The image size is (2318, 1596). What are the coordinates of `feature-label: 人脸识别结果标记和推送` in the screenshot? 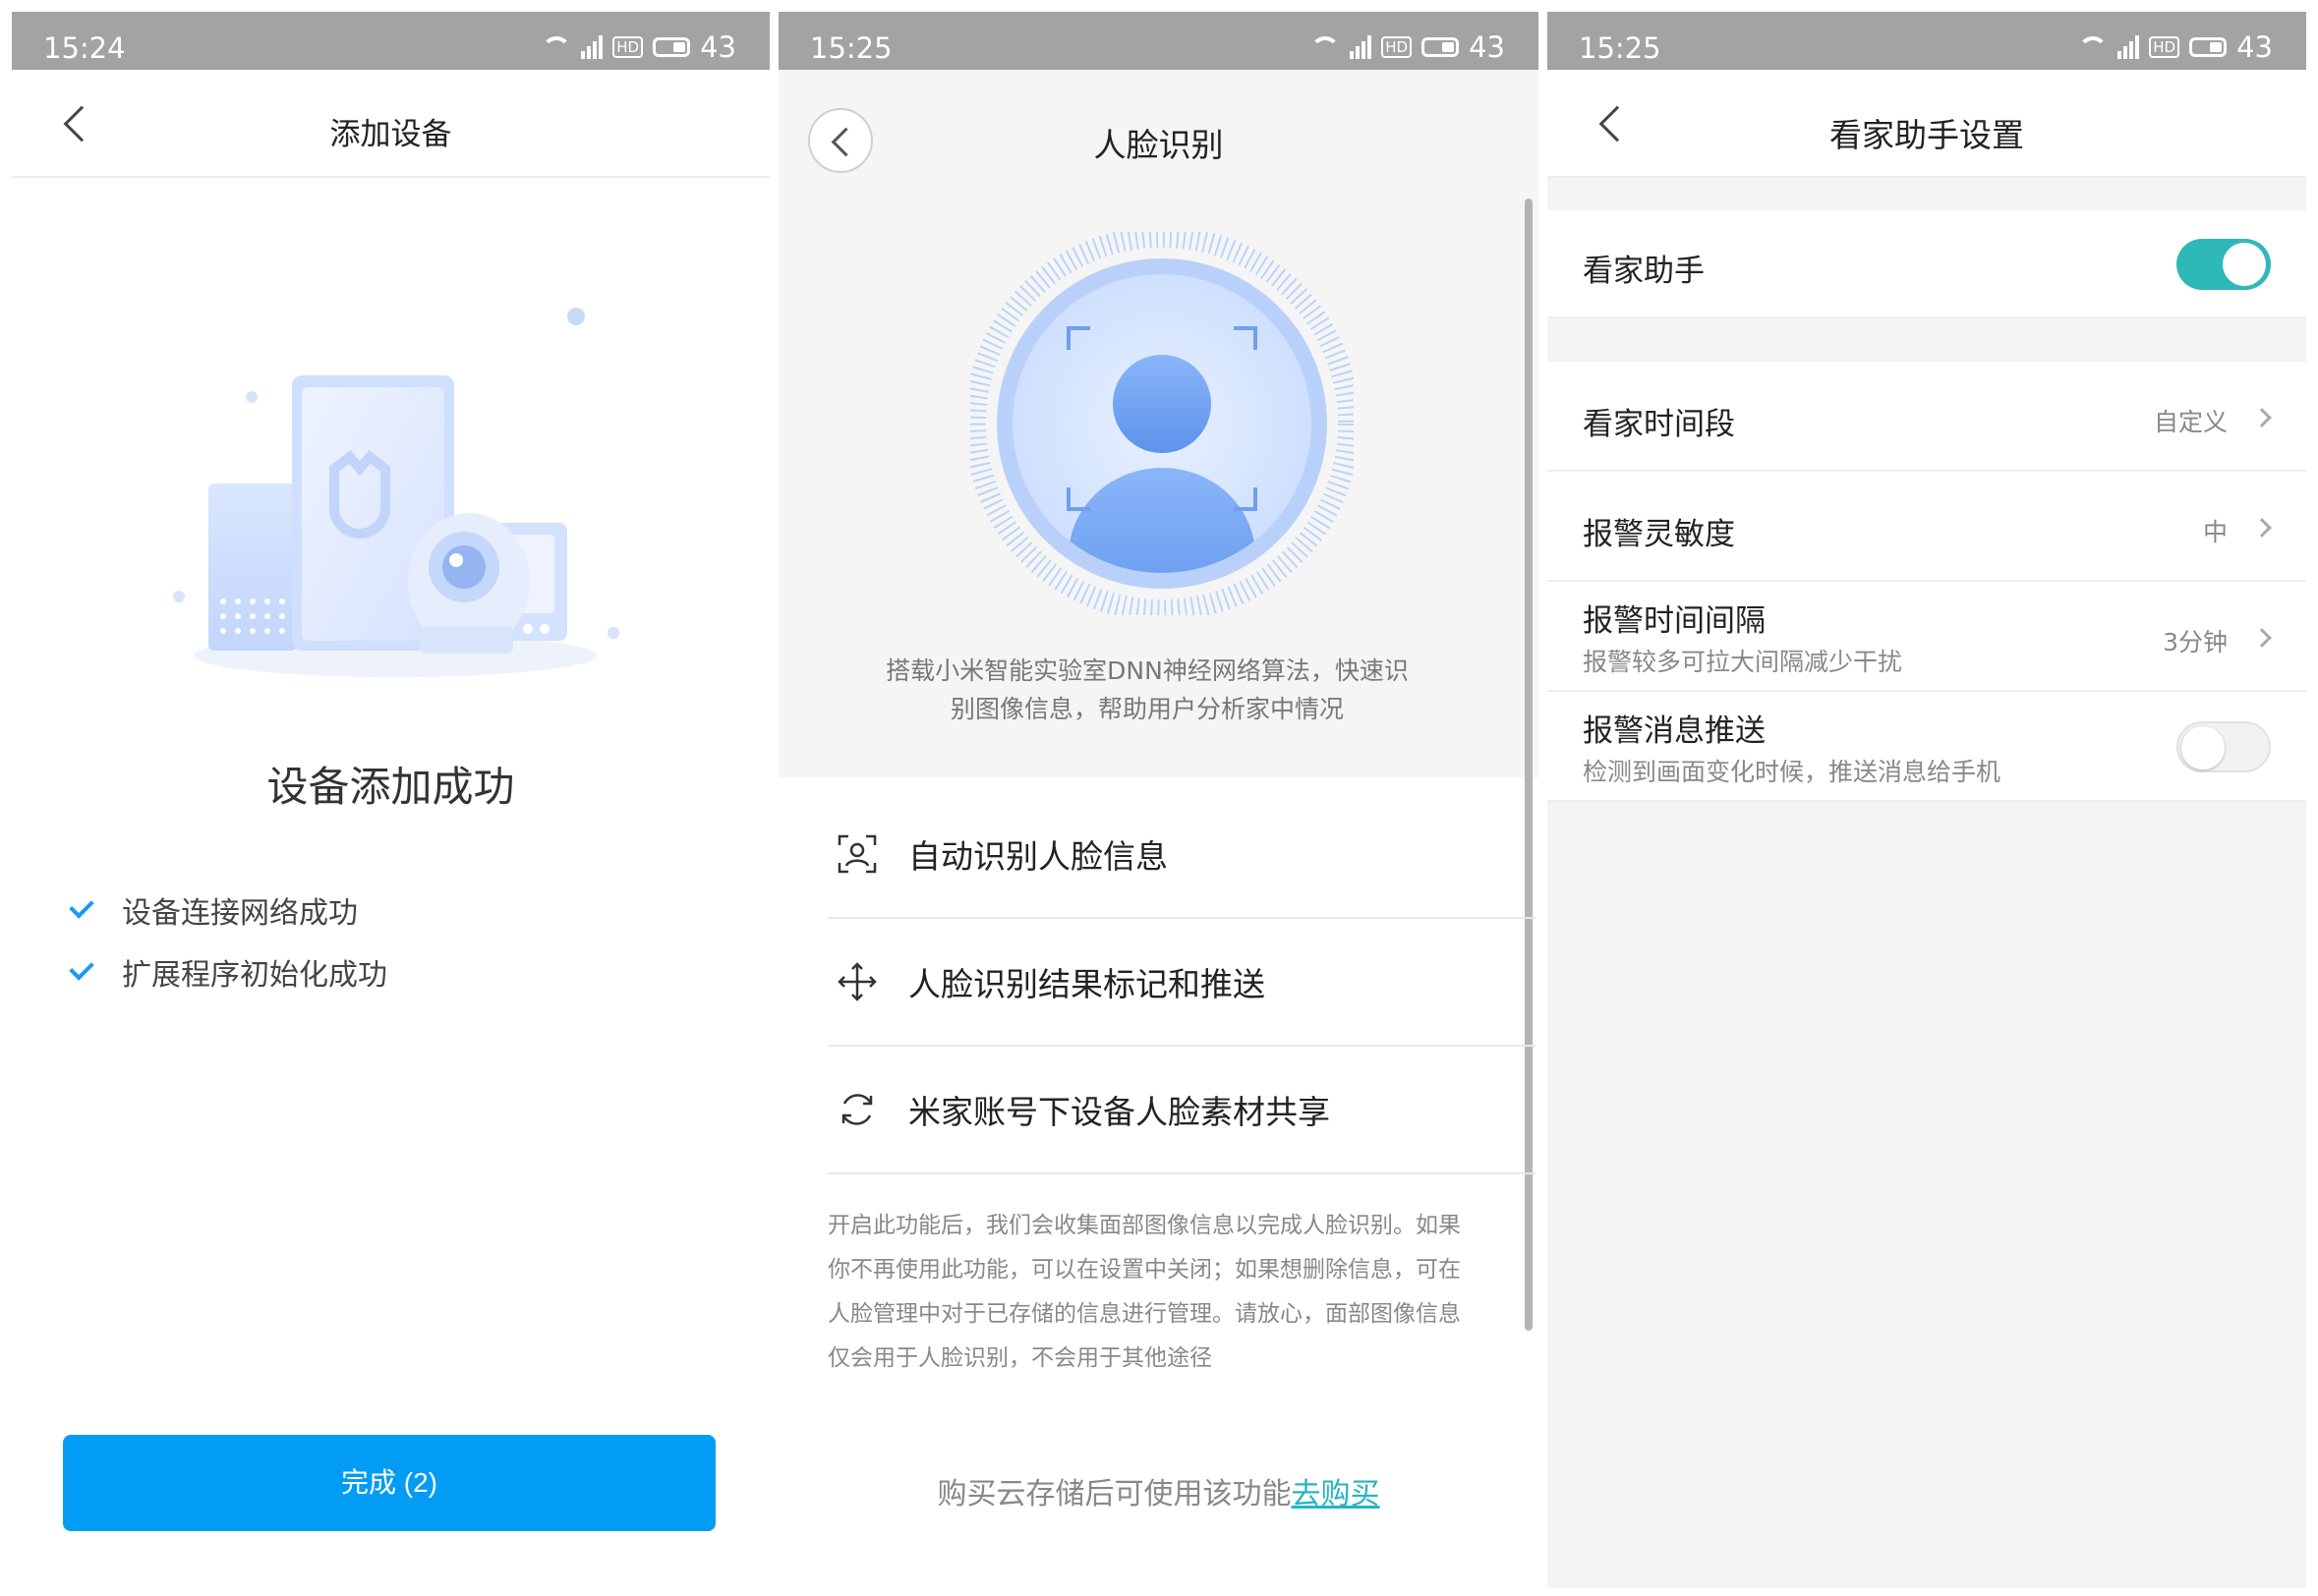 It's located at (1086, 984).